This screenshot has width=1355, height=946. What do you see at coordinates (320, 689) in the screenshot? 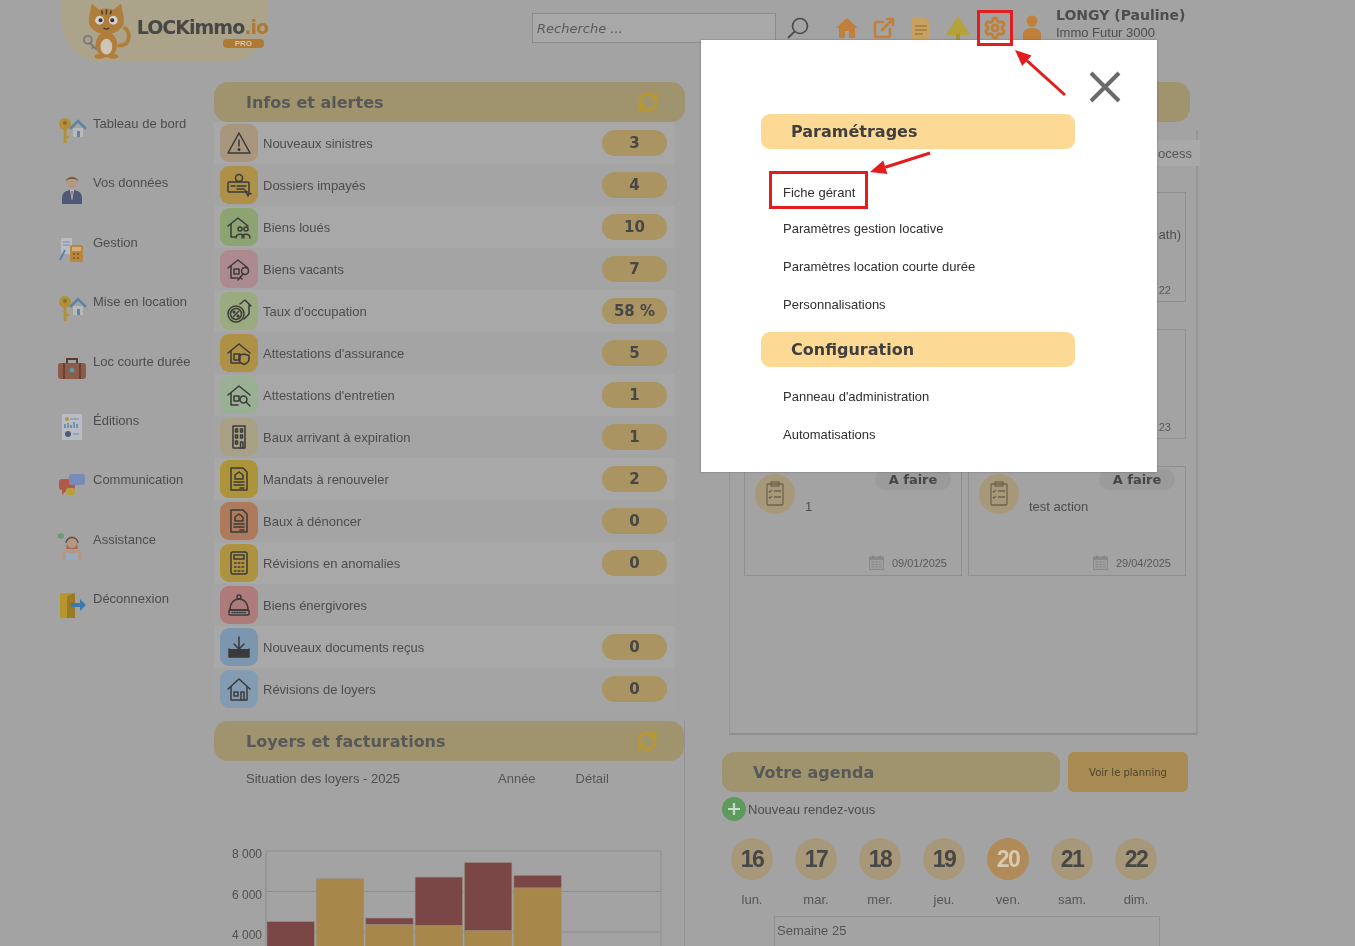
I see `alert-label: Révisions de loyers` at bounding box center [320, 689].